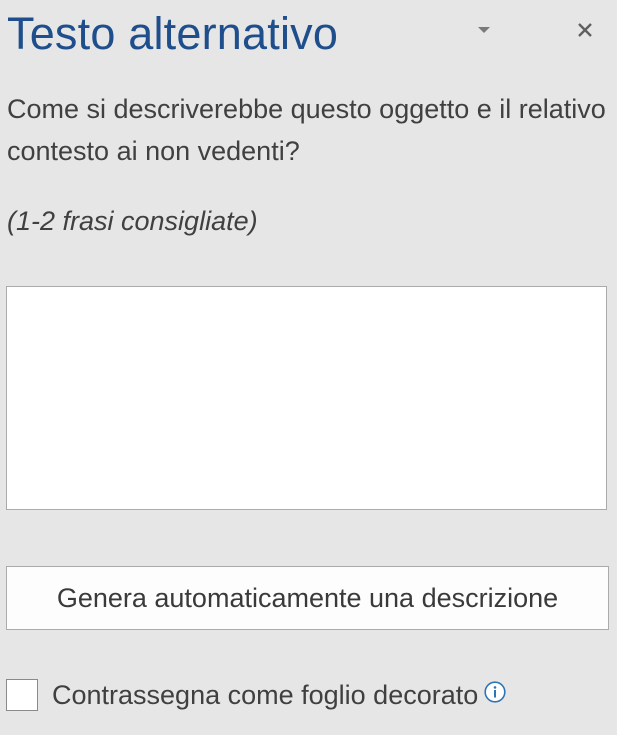 Image resolution: width=617 pixels, height=735 pixels. What do you see at coordinates (307, 598) in the screenshot?
I see `generate-description-button: Genera automaticamente una descrizione` at bounding box center [307, 598].